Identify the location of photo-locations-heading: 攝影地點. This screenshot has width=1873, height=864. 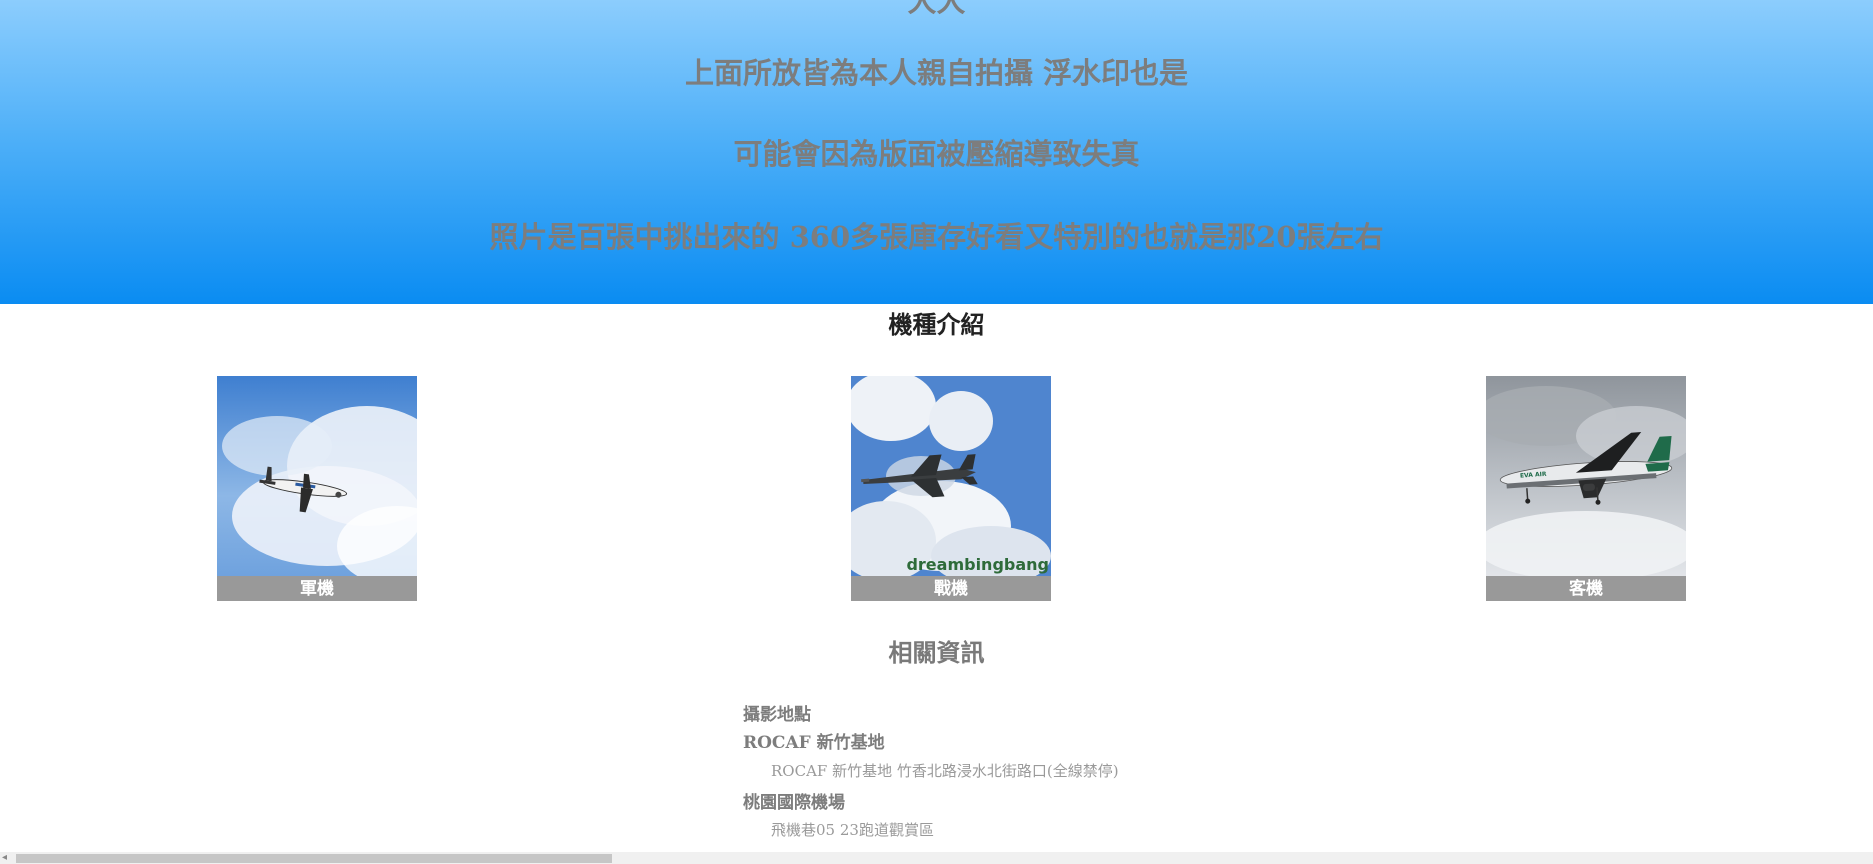
(777, 715).